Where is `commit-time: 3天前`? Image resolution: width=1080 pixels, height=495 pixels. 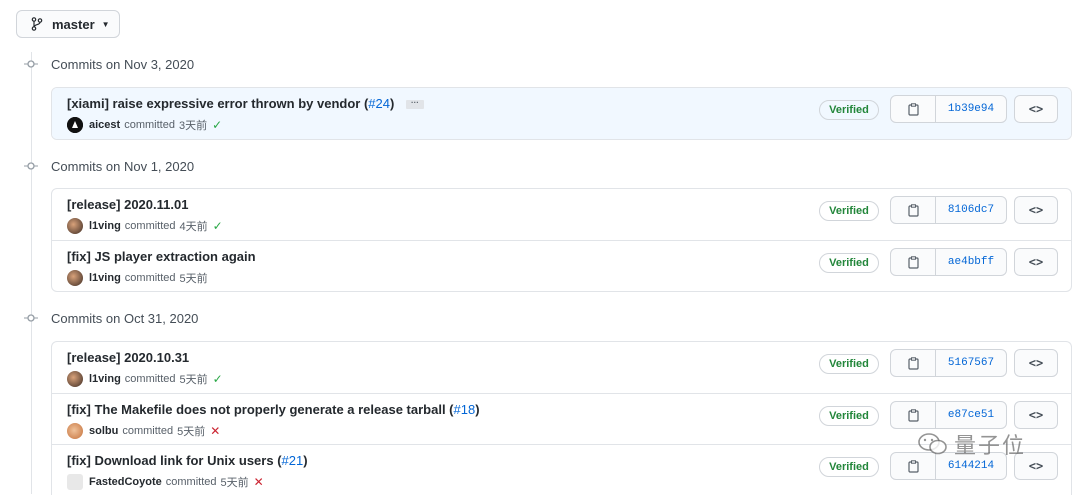 commit-time: 3天前 is located at coordinates (193, 126).